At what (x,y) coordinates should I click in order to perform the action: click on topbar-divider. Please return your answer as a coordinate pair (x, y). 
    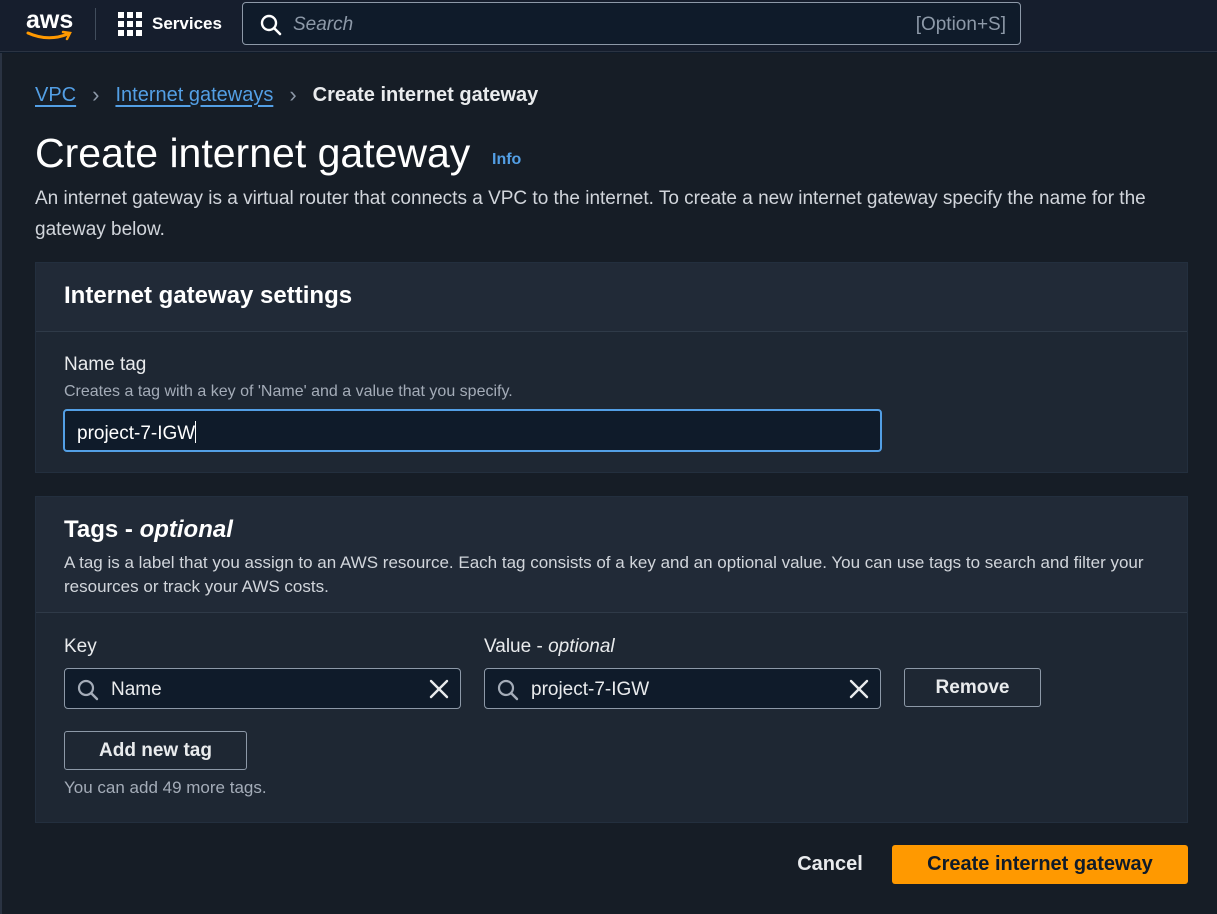
    Looking at the image, I should click on (95, 24).